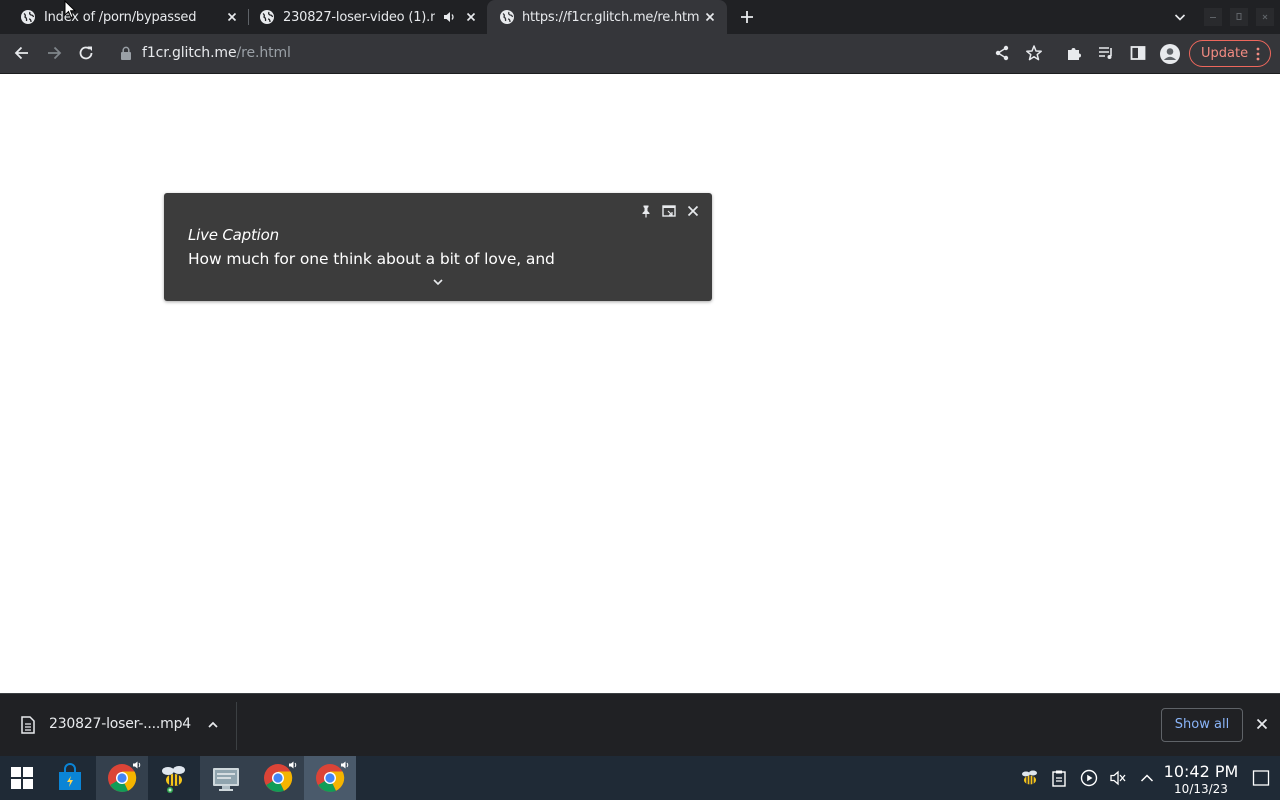 The width and height of the screenshot is (1280, 800). Describe the element at coordinates (1265, 17) in the screenshot. I see `close-window-icon` at that location.